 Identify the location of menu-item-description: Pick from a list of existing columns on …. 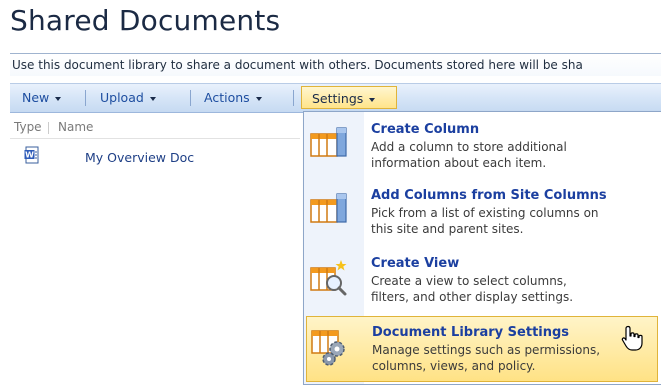
(513, 221).